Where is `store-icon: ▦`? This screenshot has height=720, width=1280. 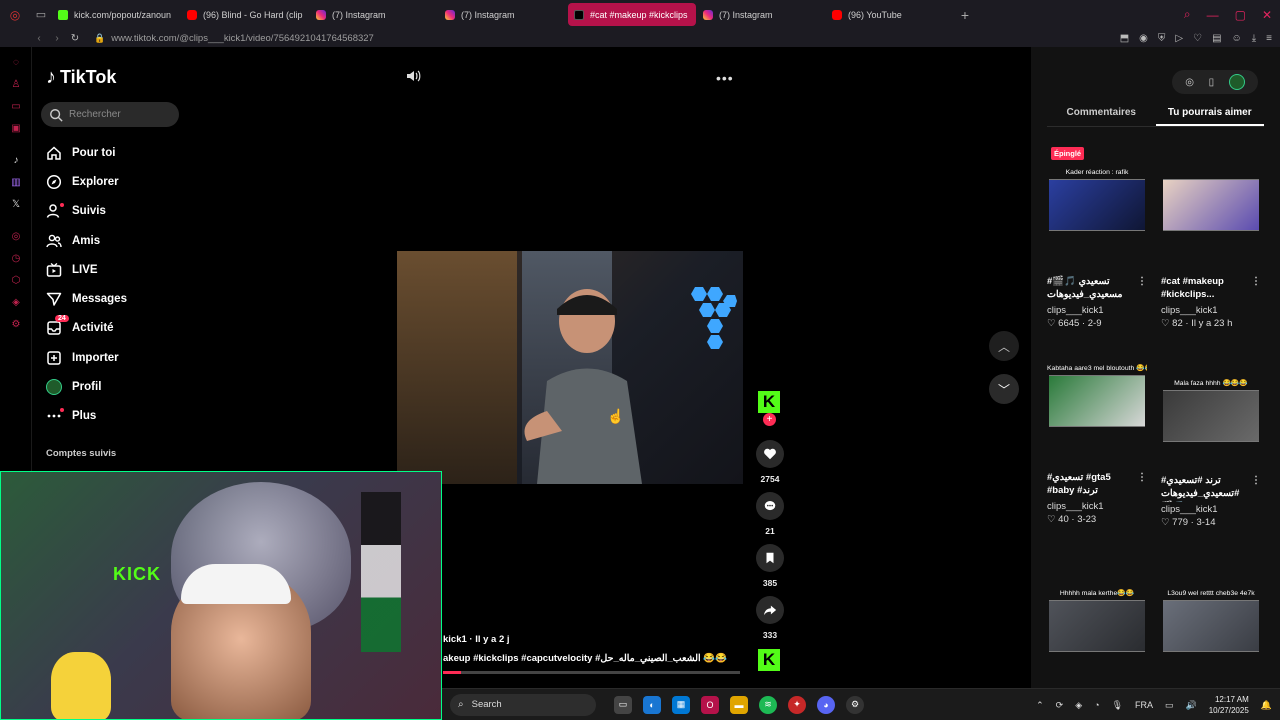 store-icon: ▦ is located at coordinates (681, 704).